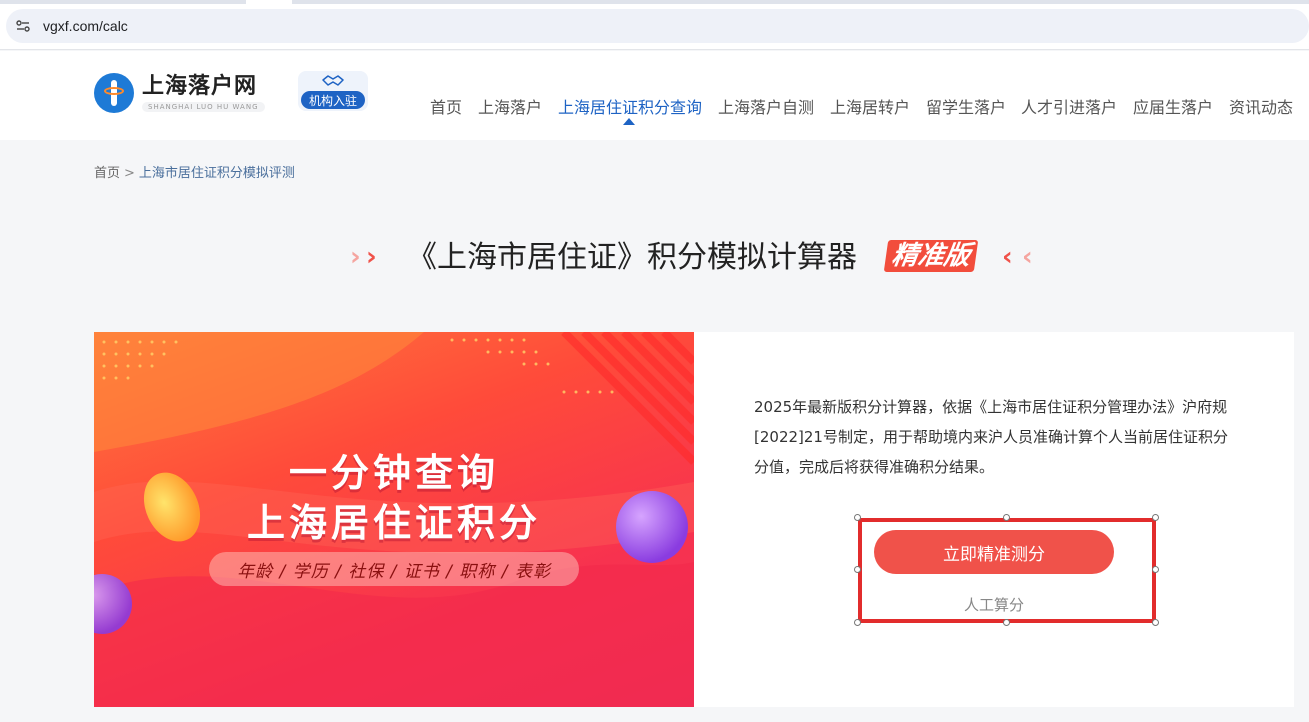 This screenshot has width=1309, height=722. Describe the element at coordinates (393, 523) in the screenshot. I see `banner-headline-2: 上海居住证积分` at that location.